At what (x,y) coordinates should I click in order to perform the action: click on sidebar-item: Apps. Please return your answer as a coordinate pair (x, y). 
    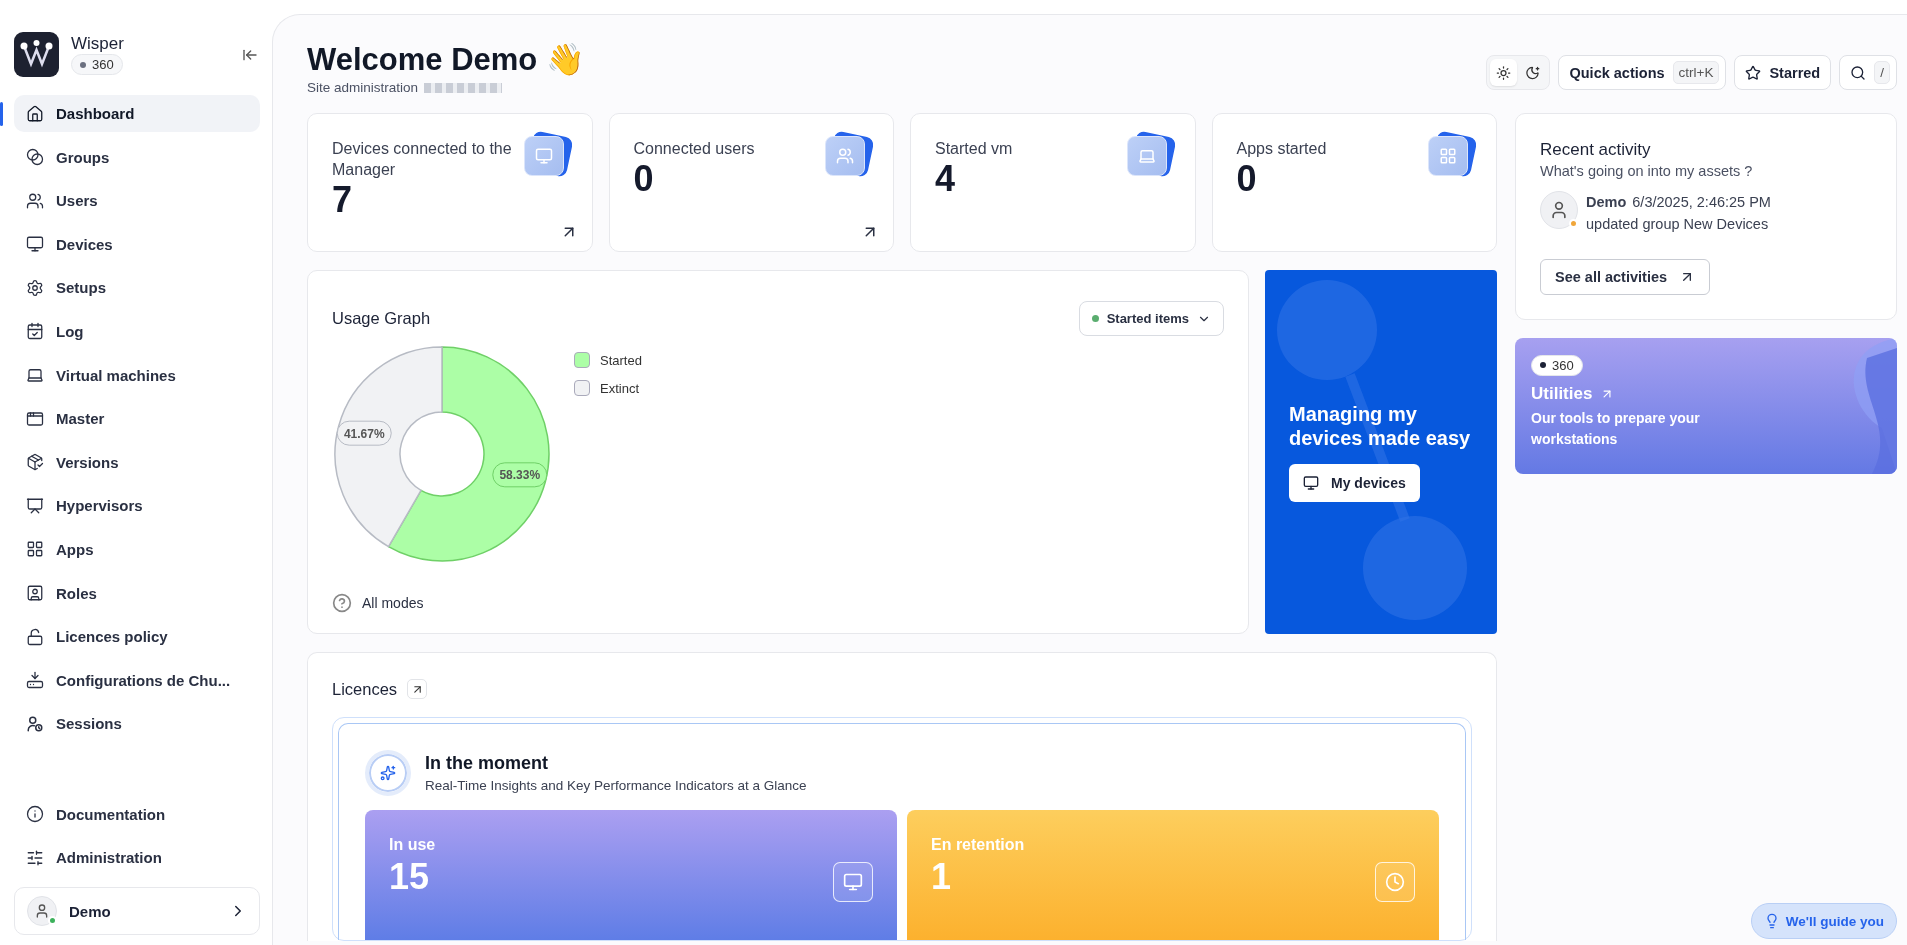
    Looking at the image, I should click on (137, 549).